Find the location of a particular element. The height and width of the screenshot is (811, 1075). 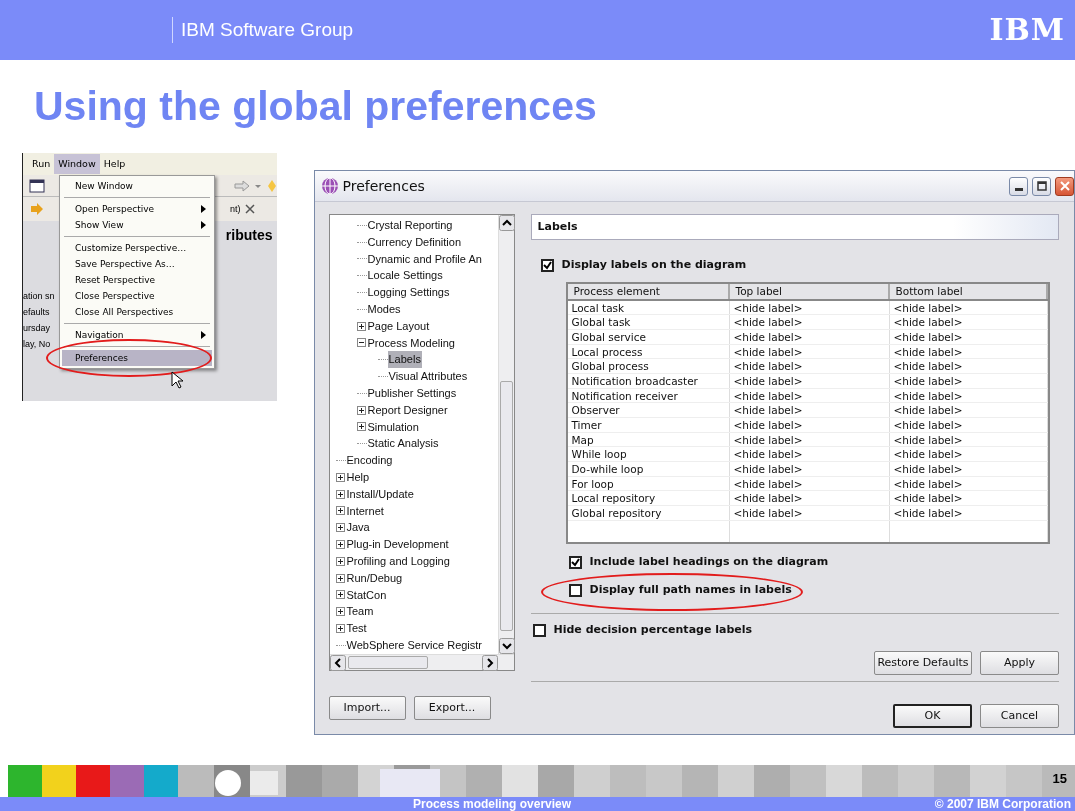

vertical-scrollbar is located at coordinates (505, 434).